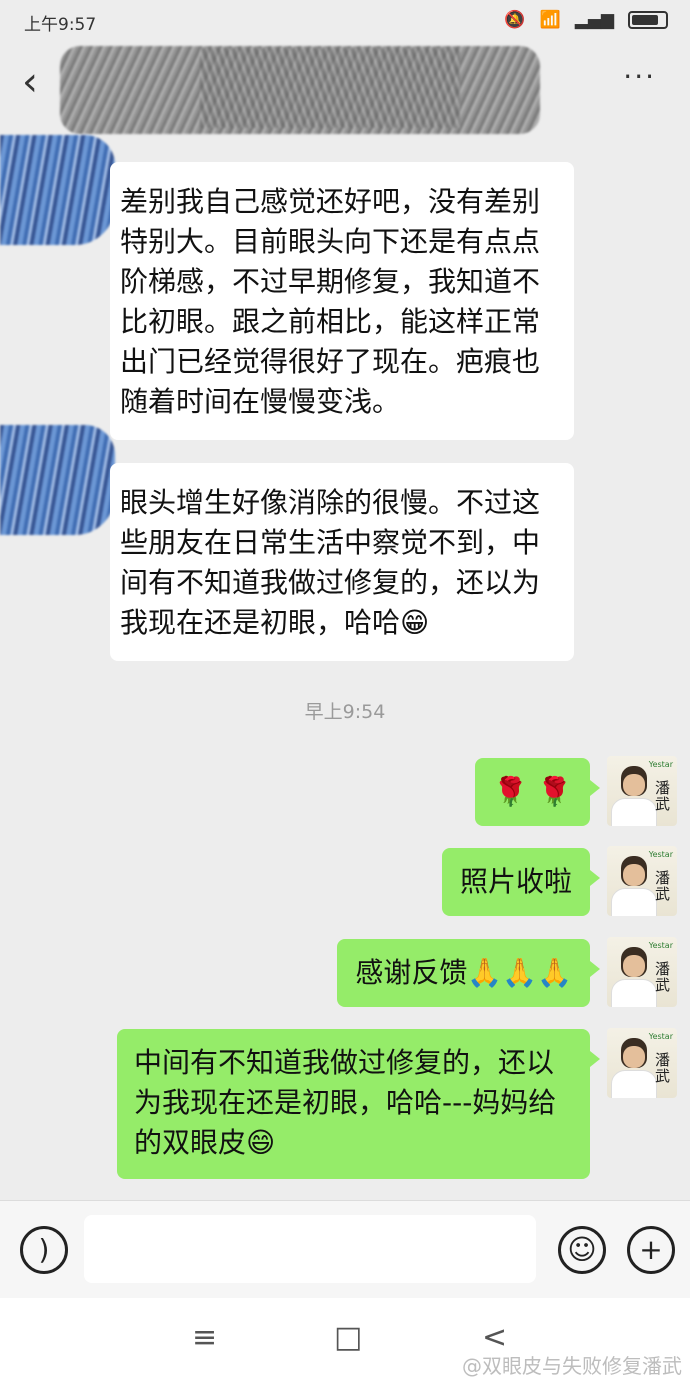 The image size is (690, 1380). I want to click on bell-off-icon: 🔕, so click(515, 20).